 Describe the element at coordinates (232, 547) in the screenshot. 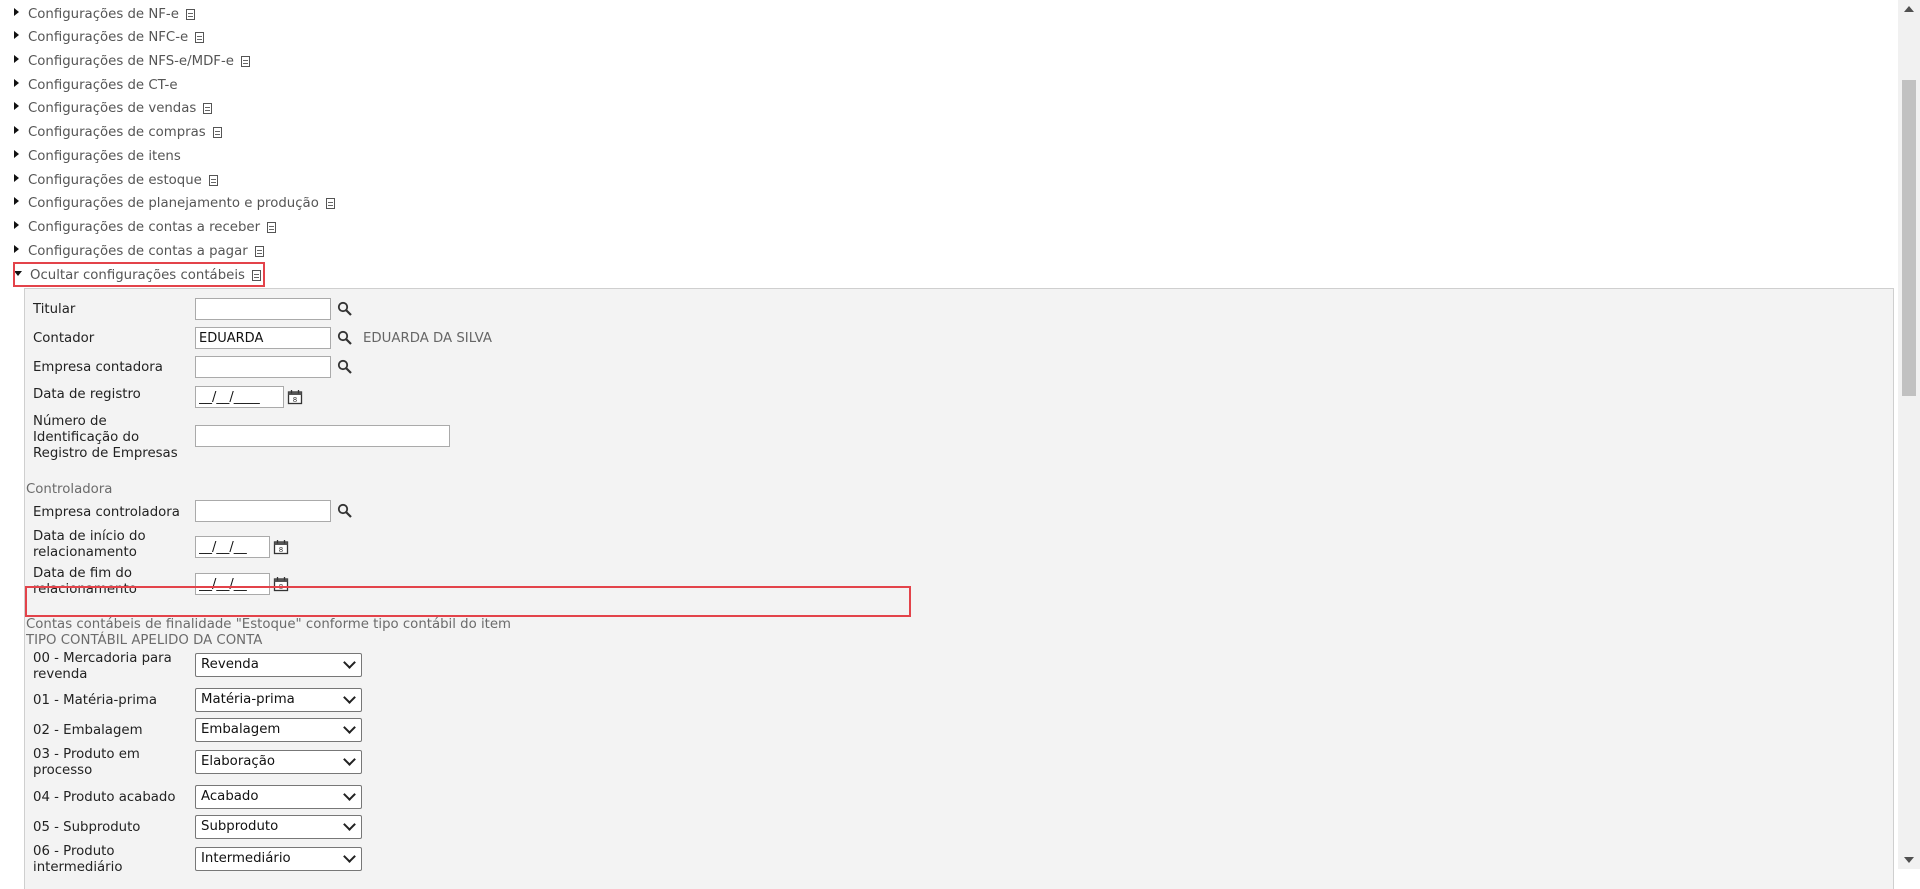

I see `data-inicio-input` at that location.